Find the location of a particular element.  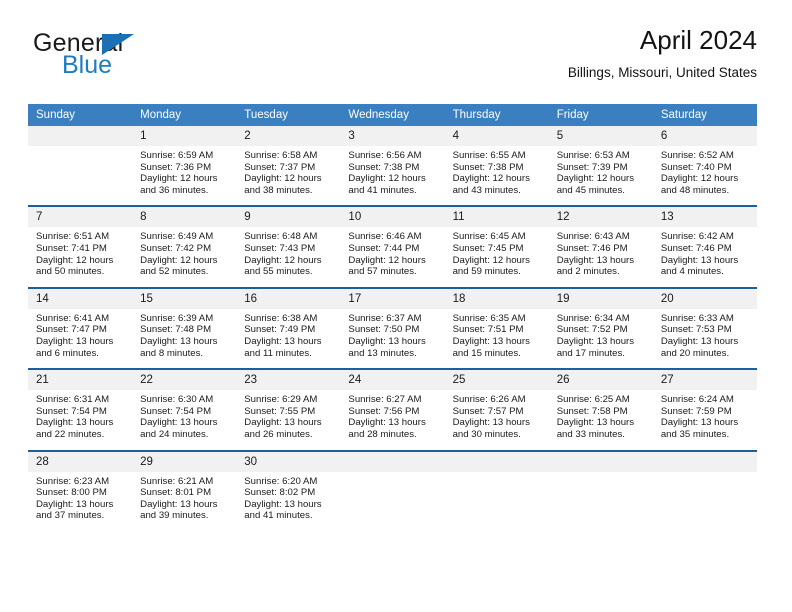

weekday-header-saturday: Saturday is located at coordinates (704, 115).